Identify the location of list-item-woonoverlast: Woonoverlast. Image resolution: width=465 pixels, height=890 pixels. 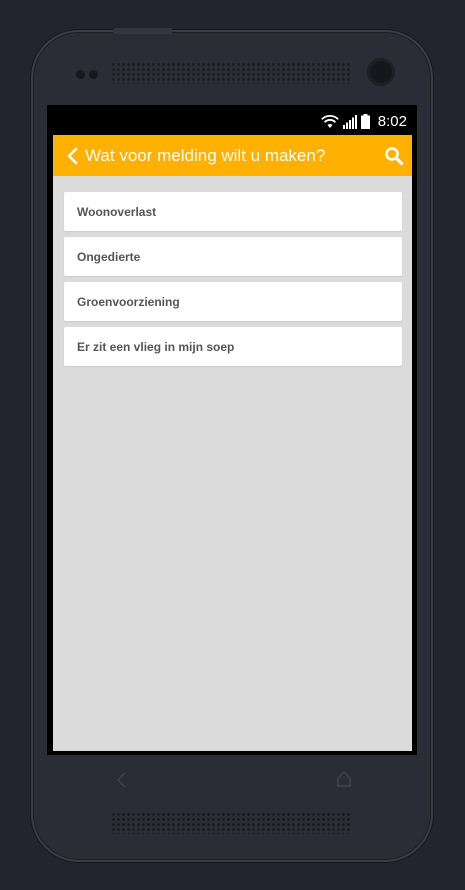
(233, 211).